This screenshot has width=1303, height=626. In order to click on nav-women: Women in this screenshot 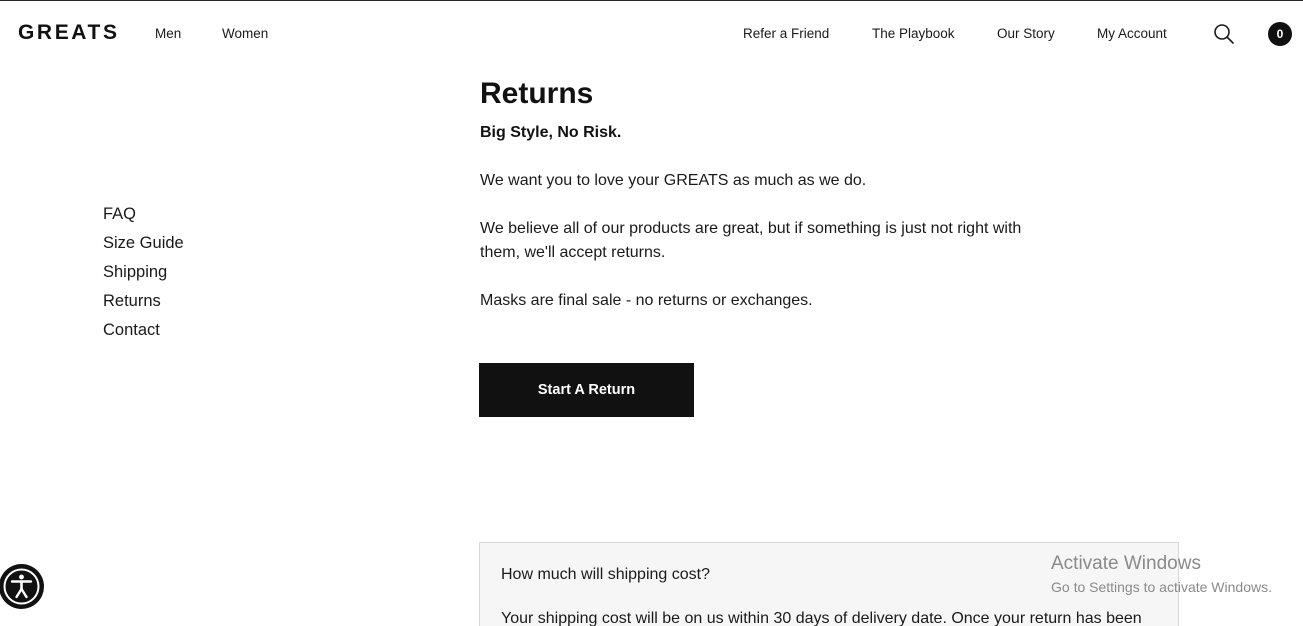, I will do `click(245, 33)`.